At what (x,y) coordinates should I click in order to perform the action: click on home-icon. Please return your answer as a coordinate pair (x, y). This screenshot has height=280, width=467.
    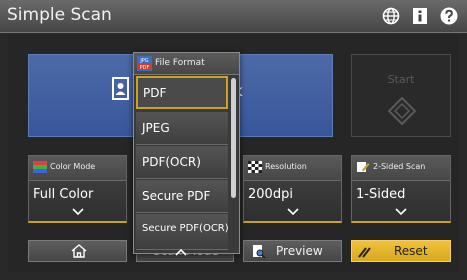
    Looking at the image, I should click on (79, 251).